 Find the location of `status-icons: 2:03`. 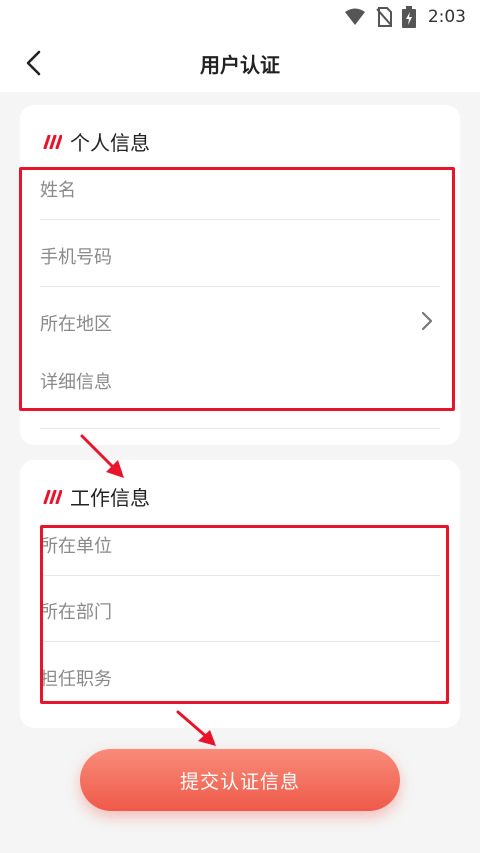

status-icons: 2:03 is located at coordinates (405, 17).